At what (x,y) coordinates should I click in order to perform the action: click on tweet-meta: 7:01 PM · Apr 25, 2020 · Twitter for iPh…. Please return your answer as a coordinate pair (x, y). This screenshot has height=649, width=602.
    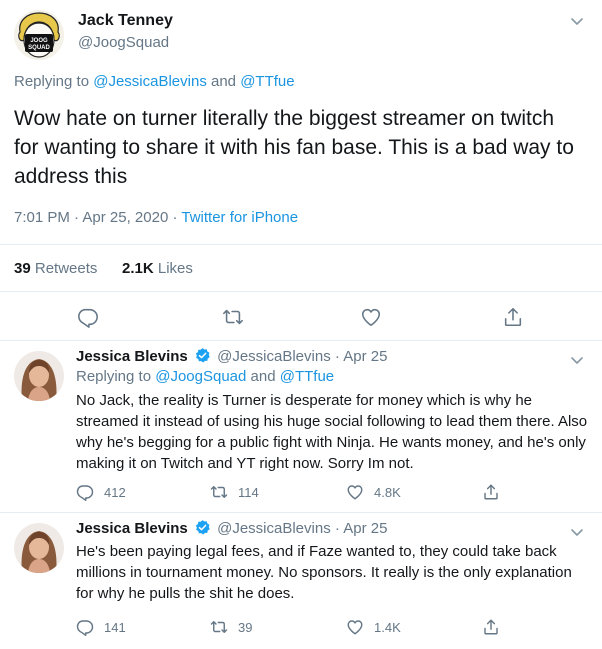
    Looking at the image, I should click on (156, 217).